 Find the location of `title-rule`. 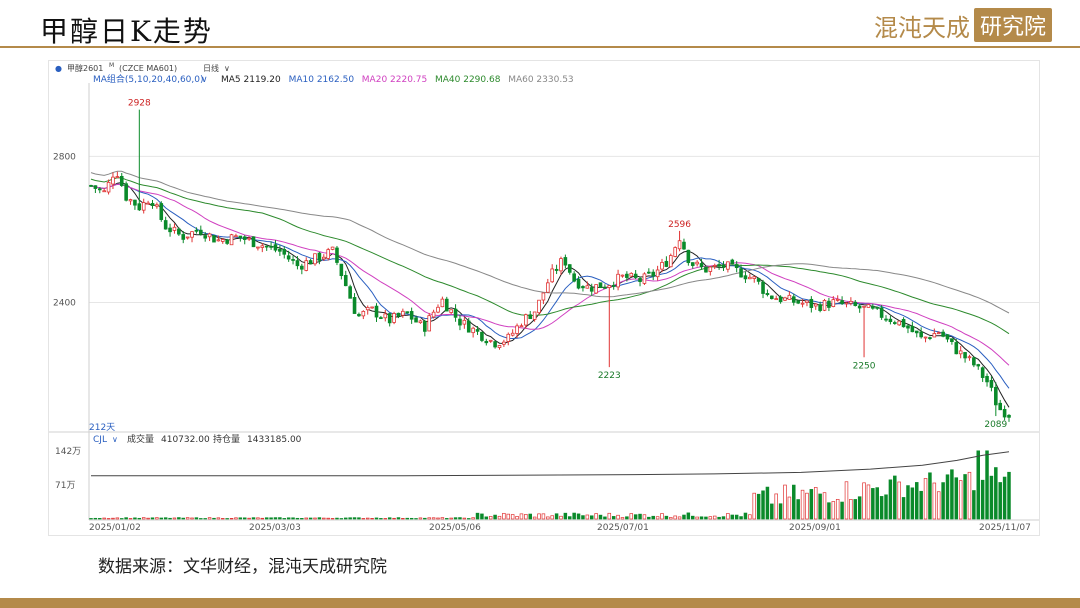

title-rule is located at coordinates (540, 47).